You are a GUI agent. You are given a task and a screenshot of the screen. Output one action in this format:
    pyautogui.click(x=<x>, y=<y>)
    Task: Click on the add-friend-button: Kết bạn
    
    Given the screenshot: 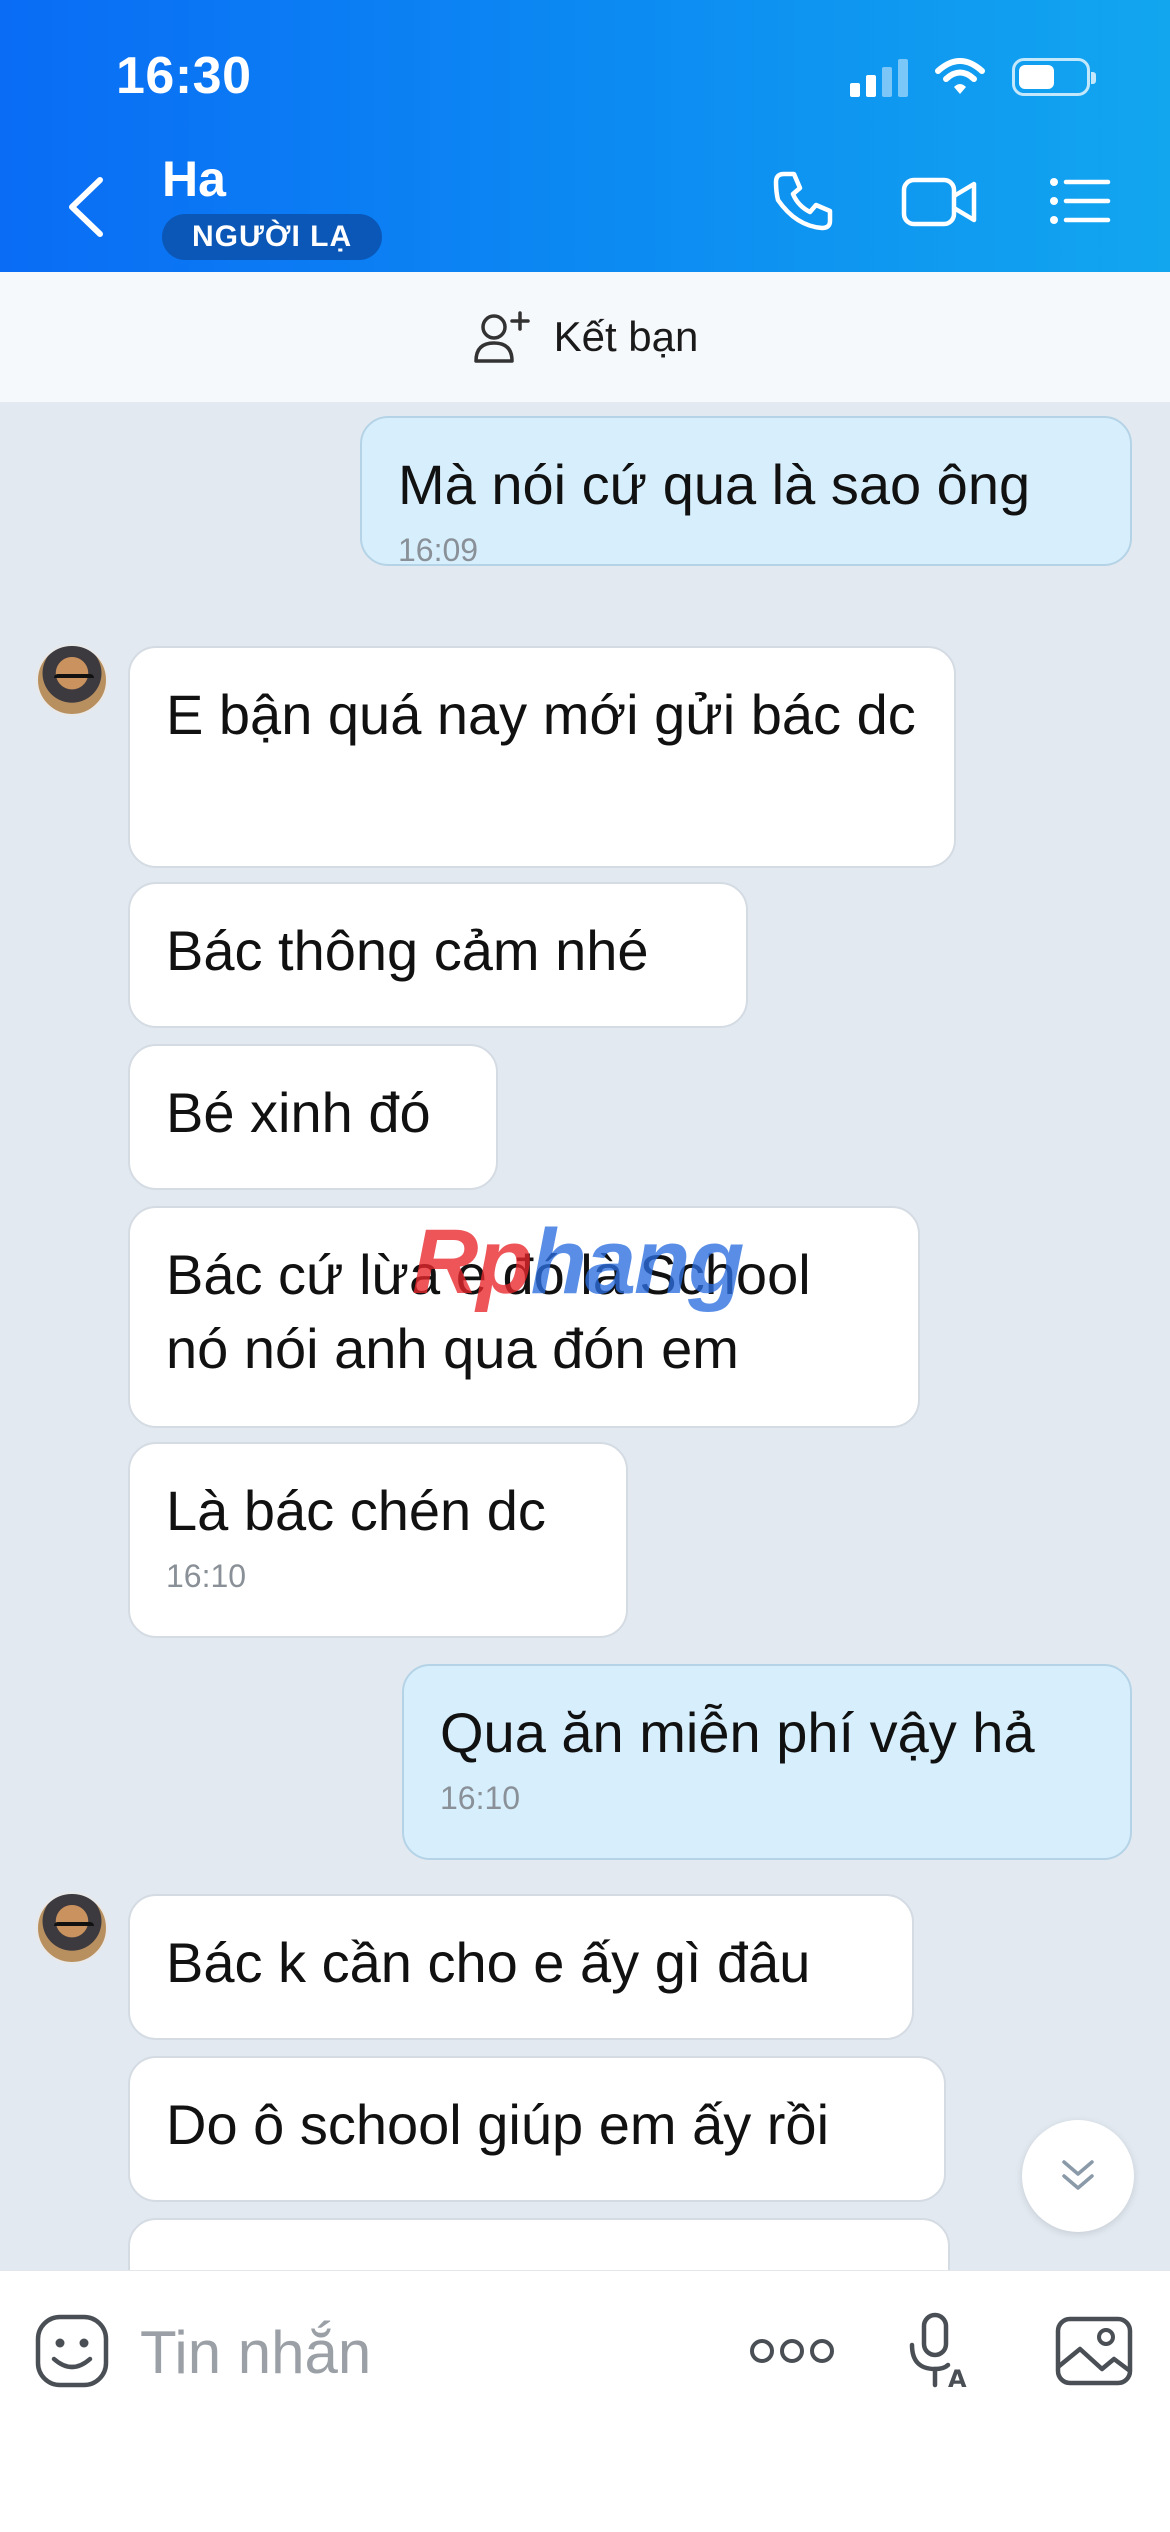 What is the action you would take?
    pyautogui.click(x=585, y=337)
    